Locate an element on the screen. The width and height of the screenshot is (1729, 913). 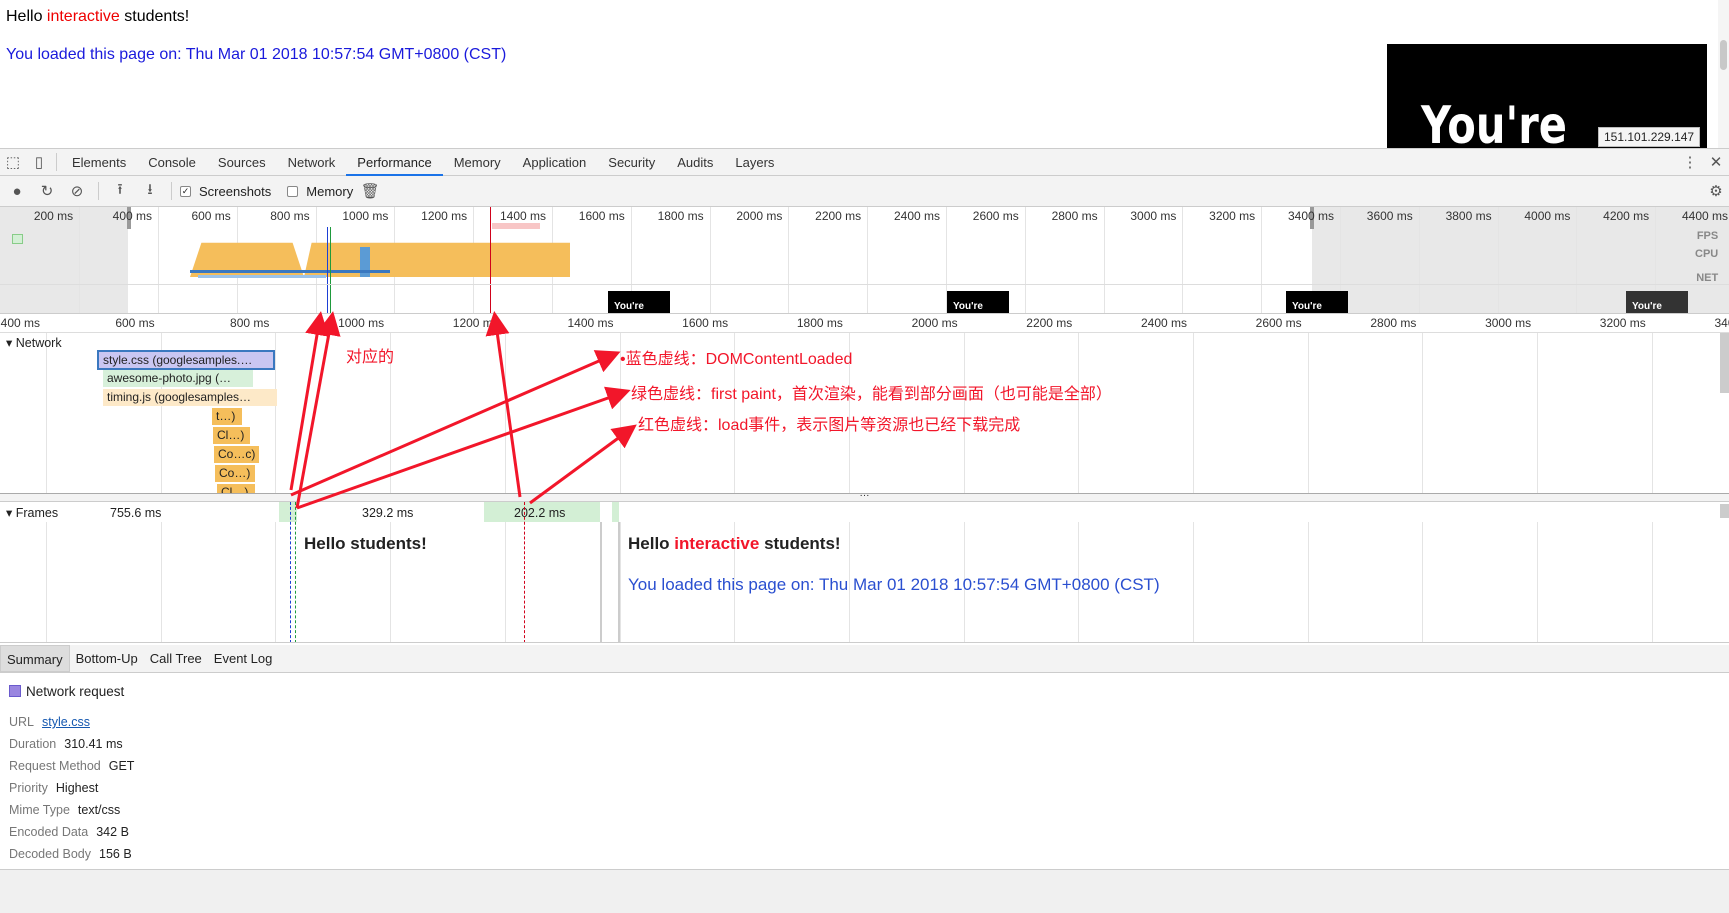
annotation-corresponds: 对应的 is located at coordinates (370, 357).